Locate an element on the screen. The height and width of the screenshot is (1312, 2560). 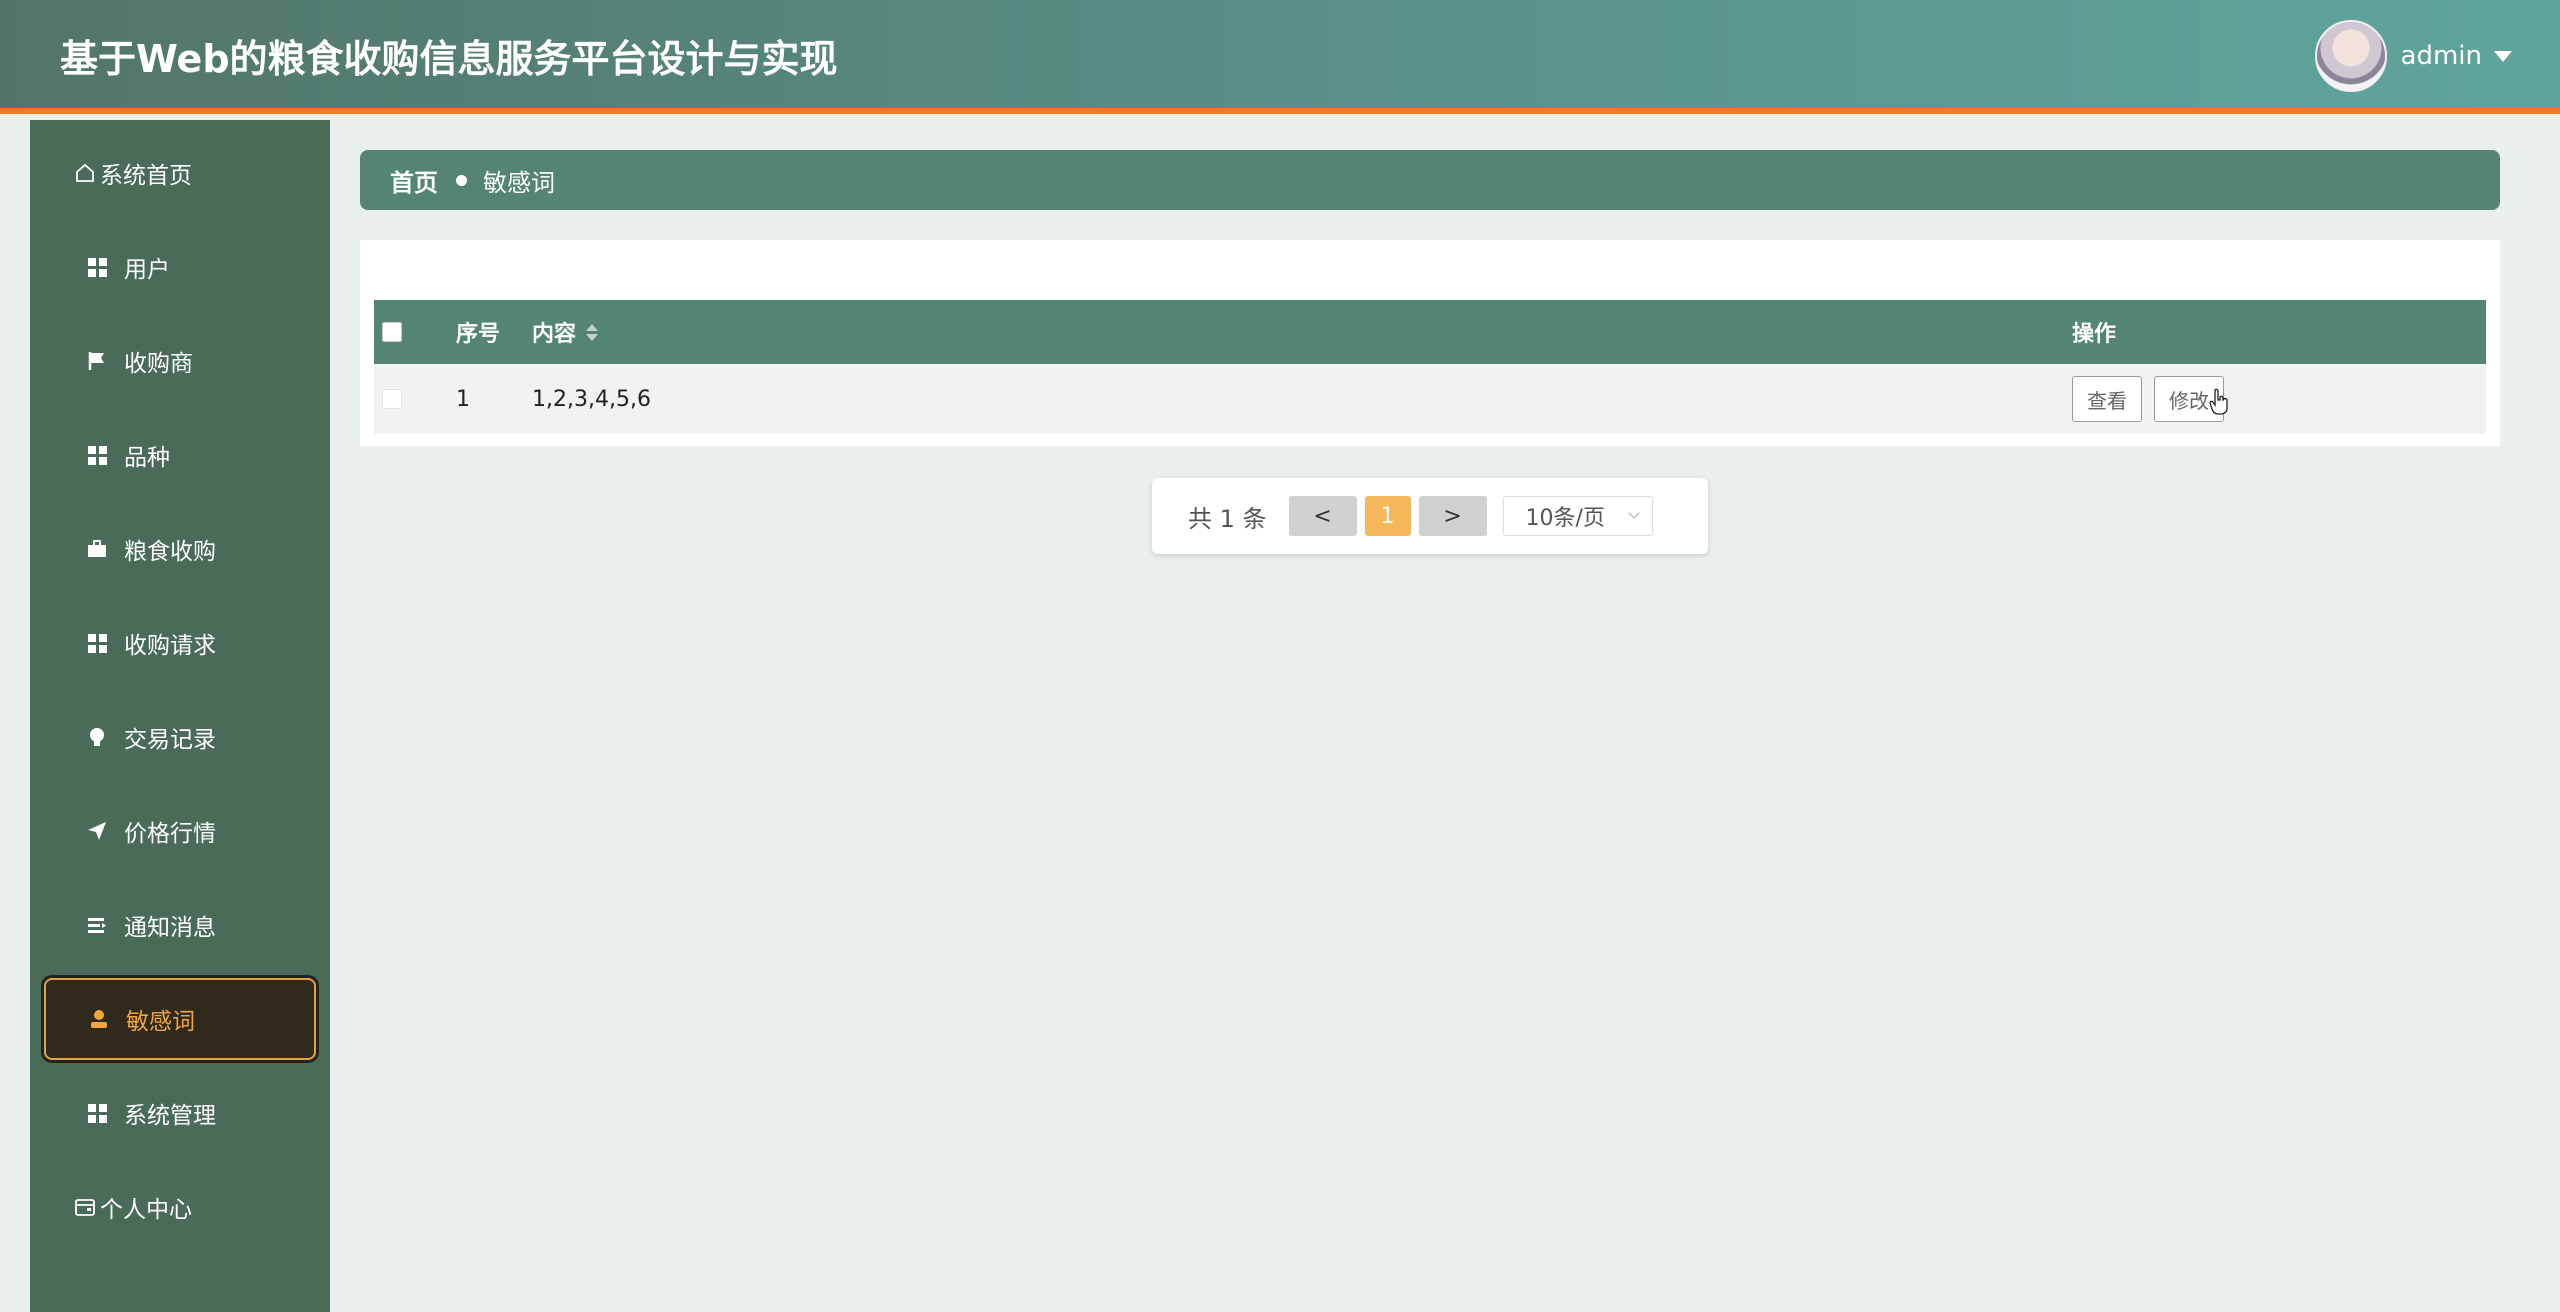
sidebar-item-label: 敏感词 is located at coordinates (160, 1022).